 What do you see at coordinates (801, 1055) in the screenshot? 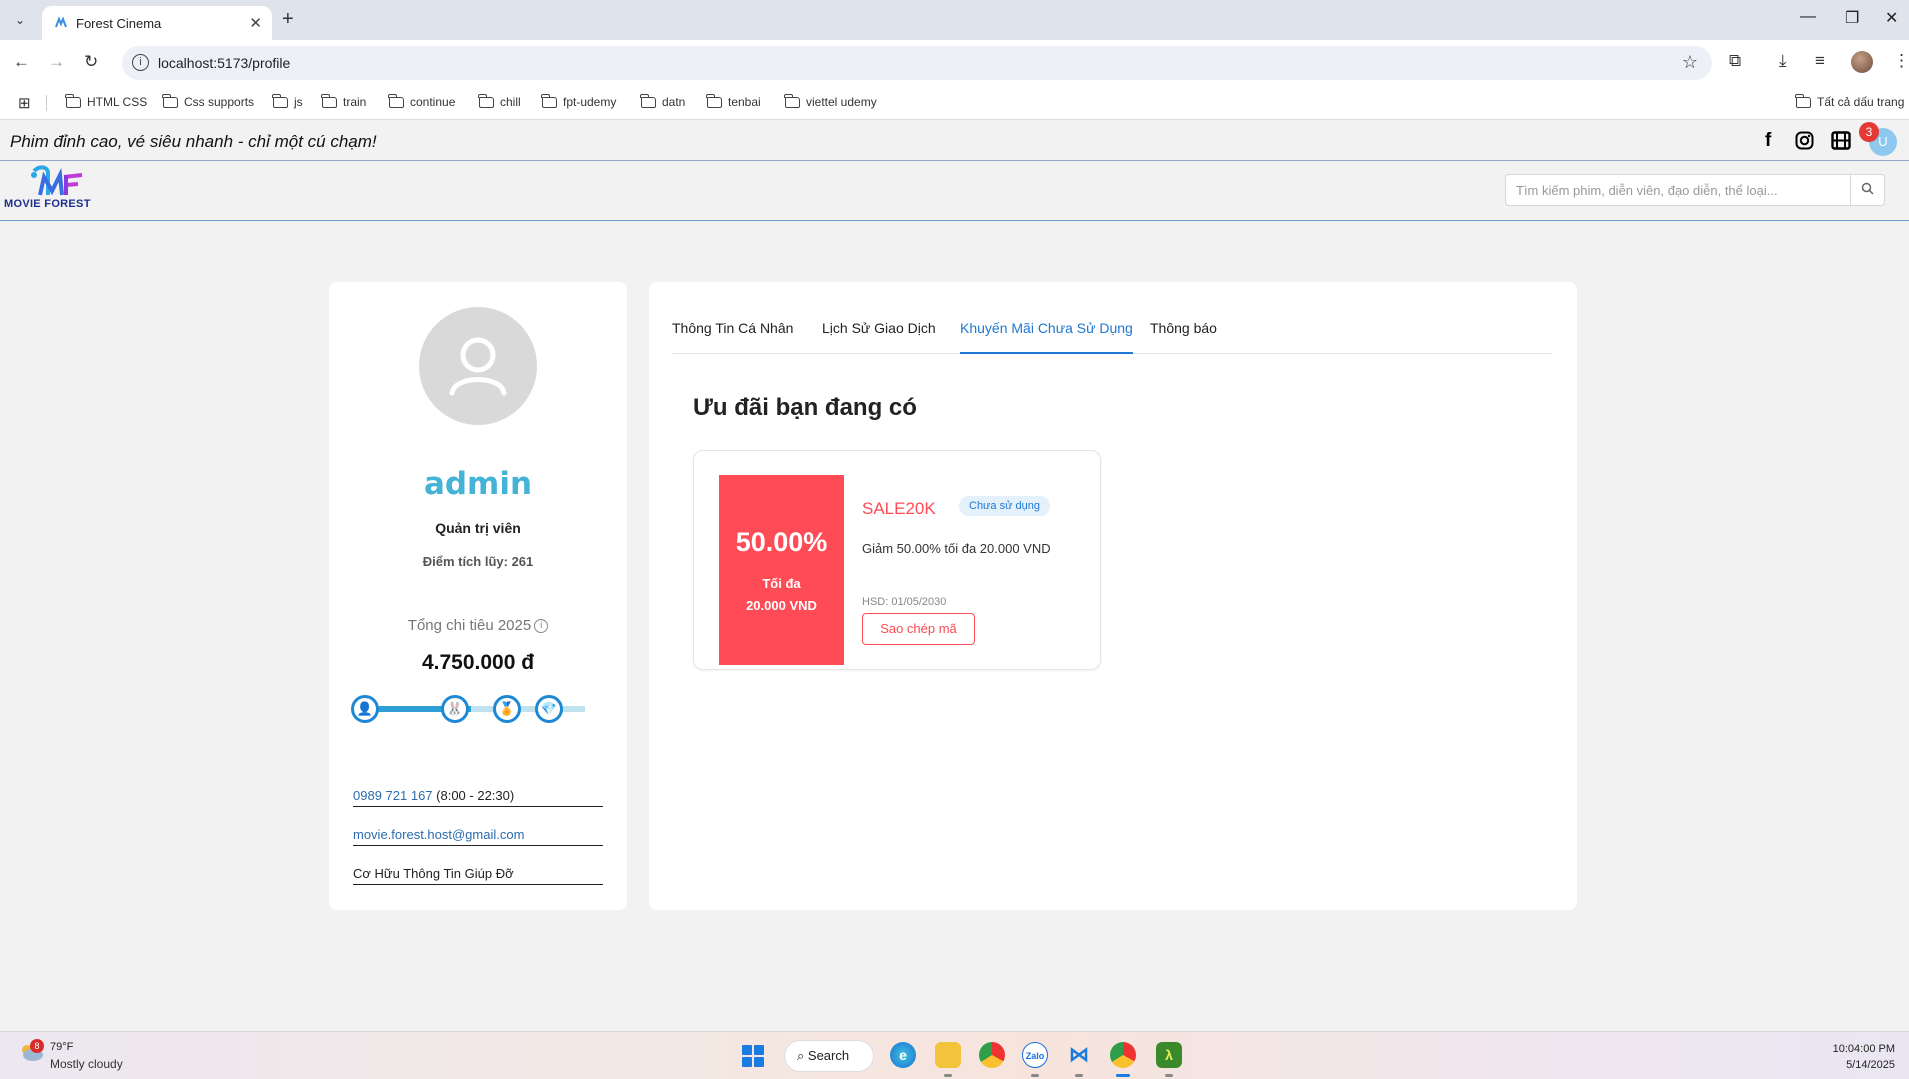
I see `search-icon: ⌕` at bounding box center [801, 1055].